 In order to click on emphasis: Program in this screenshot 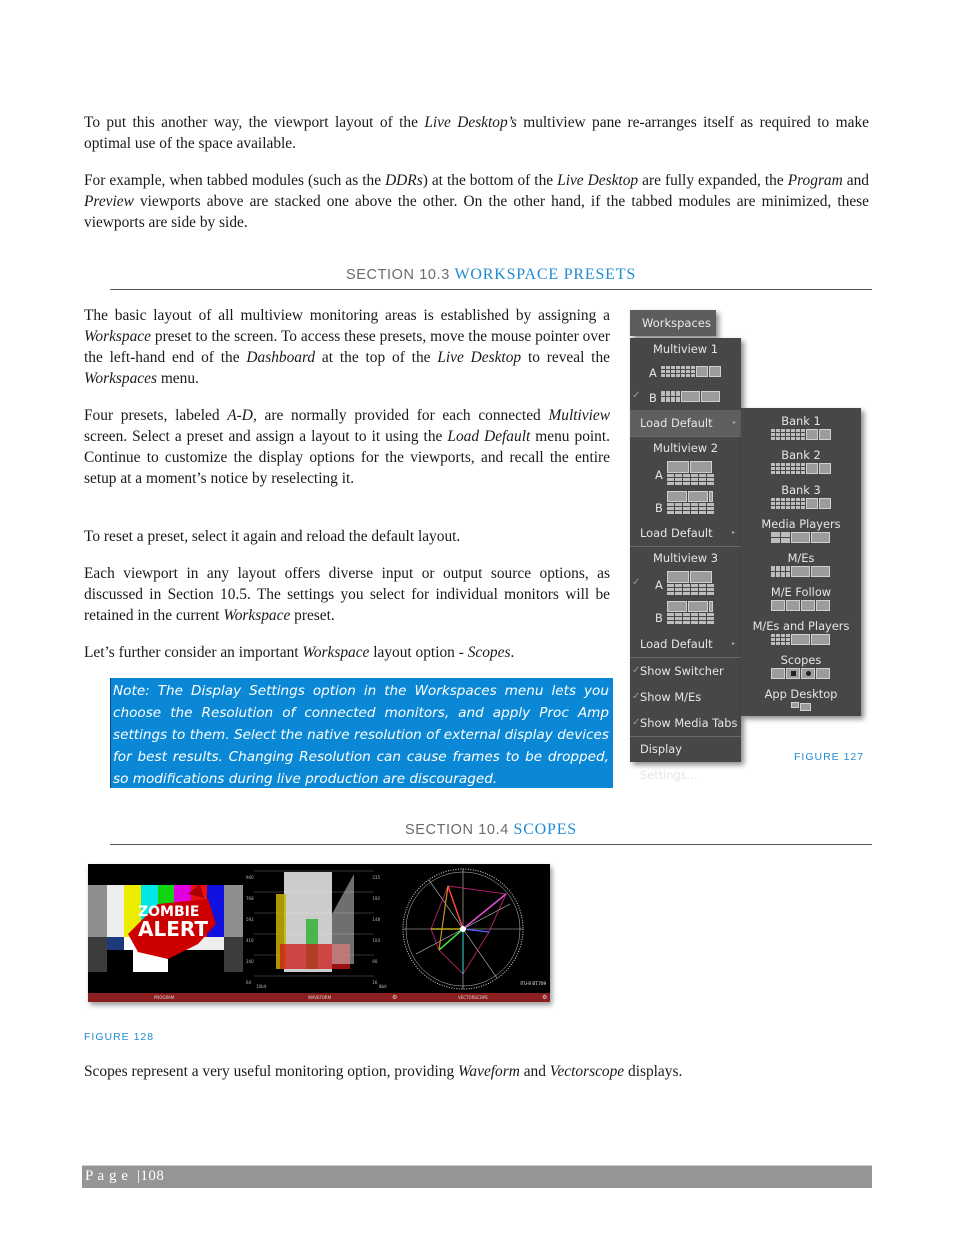, I will do `click(815, 180)`.